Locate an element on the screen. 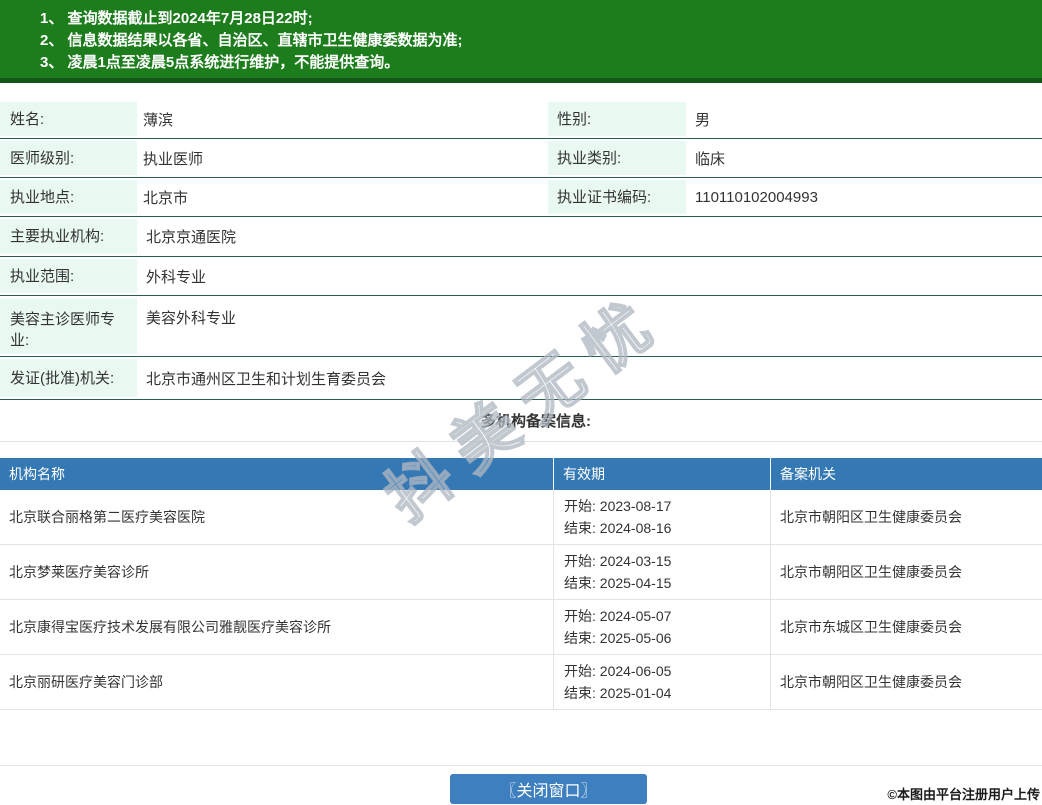 The image size is (1042, 805). filing-authority: 北京市东城区卫生健康委员会 is located at coordinates (906, 627).